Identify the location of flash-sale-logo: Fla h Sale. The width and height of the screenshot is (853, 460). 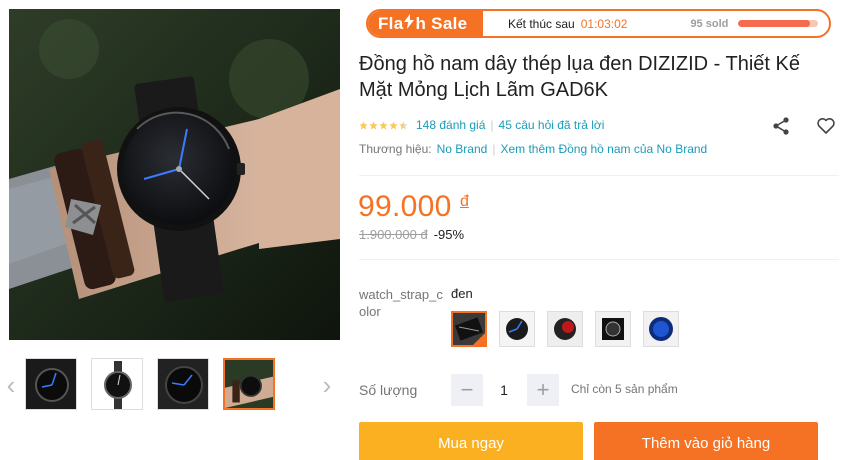
(425, 23).